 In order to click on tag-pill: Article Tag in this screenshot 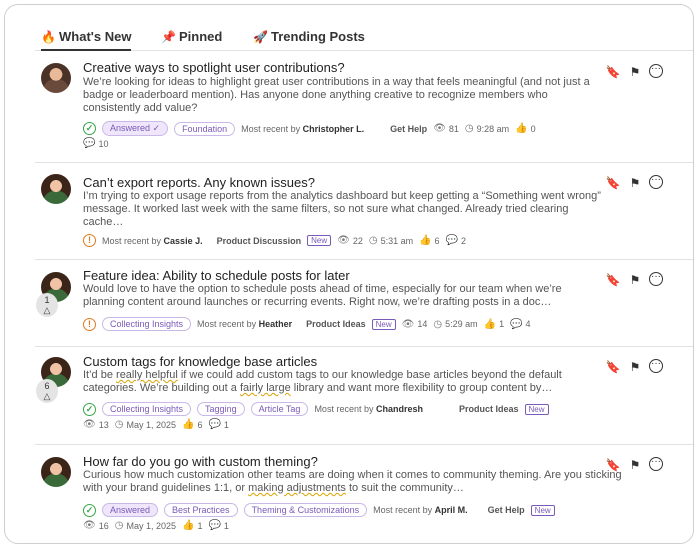, I will do `click(279, 409)`.